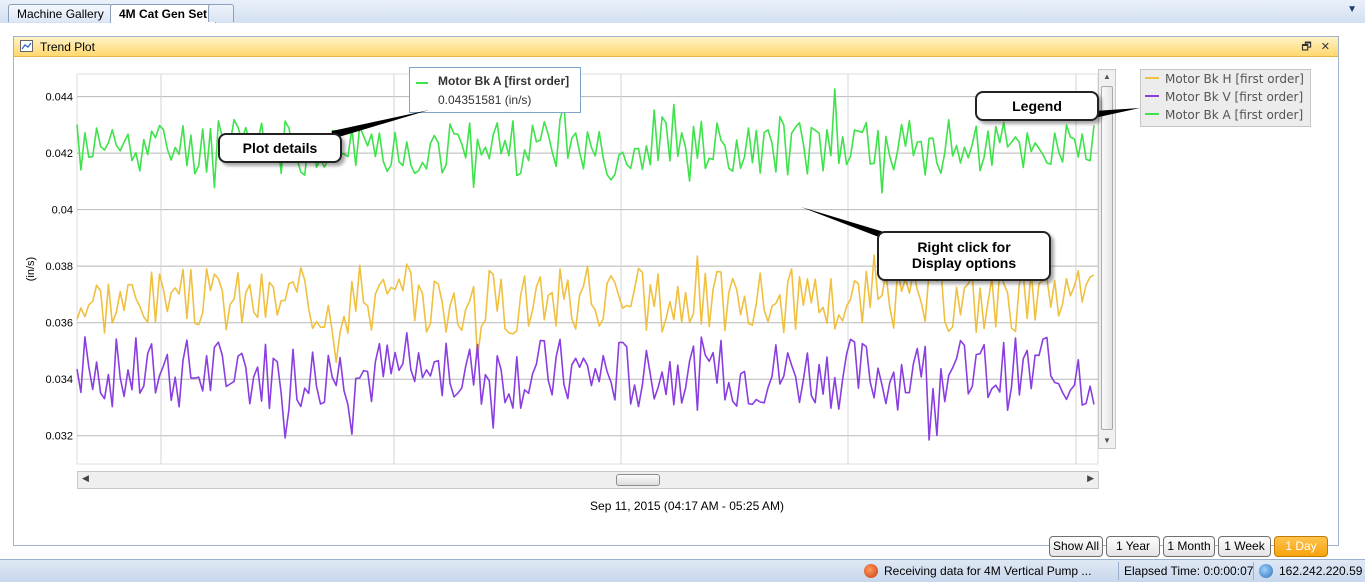  I want to click on scroll-up-icon: ▲, so click(1107, 77).